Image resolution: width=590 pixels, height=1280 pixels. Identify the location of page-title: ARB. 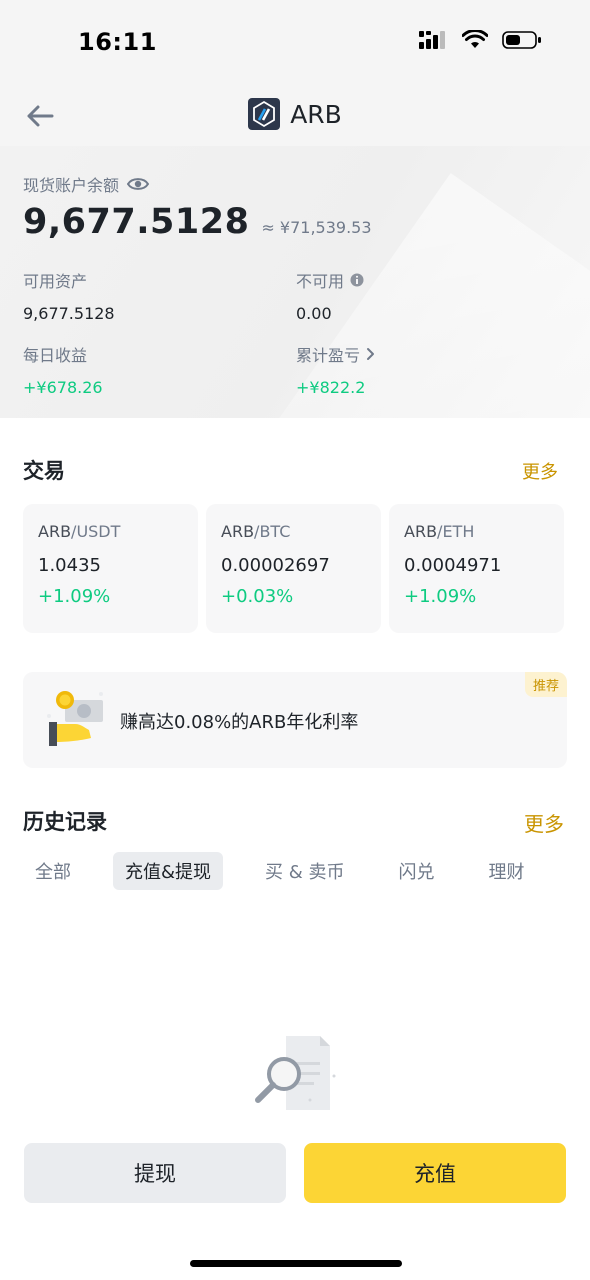
(316, 114).